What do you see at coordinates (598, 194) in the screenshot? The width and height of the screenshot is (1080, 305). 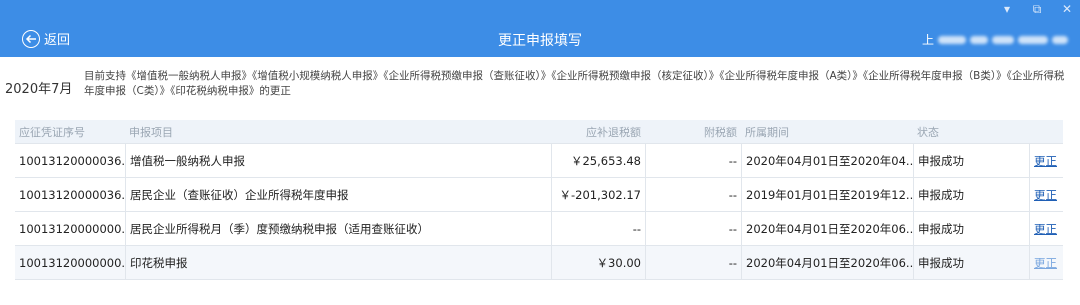 I see `cell-amount: ￥-201,302.17` at bounding box center [598, 194].